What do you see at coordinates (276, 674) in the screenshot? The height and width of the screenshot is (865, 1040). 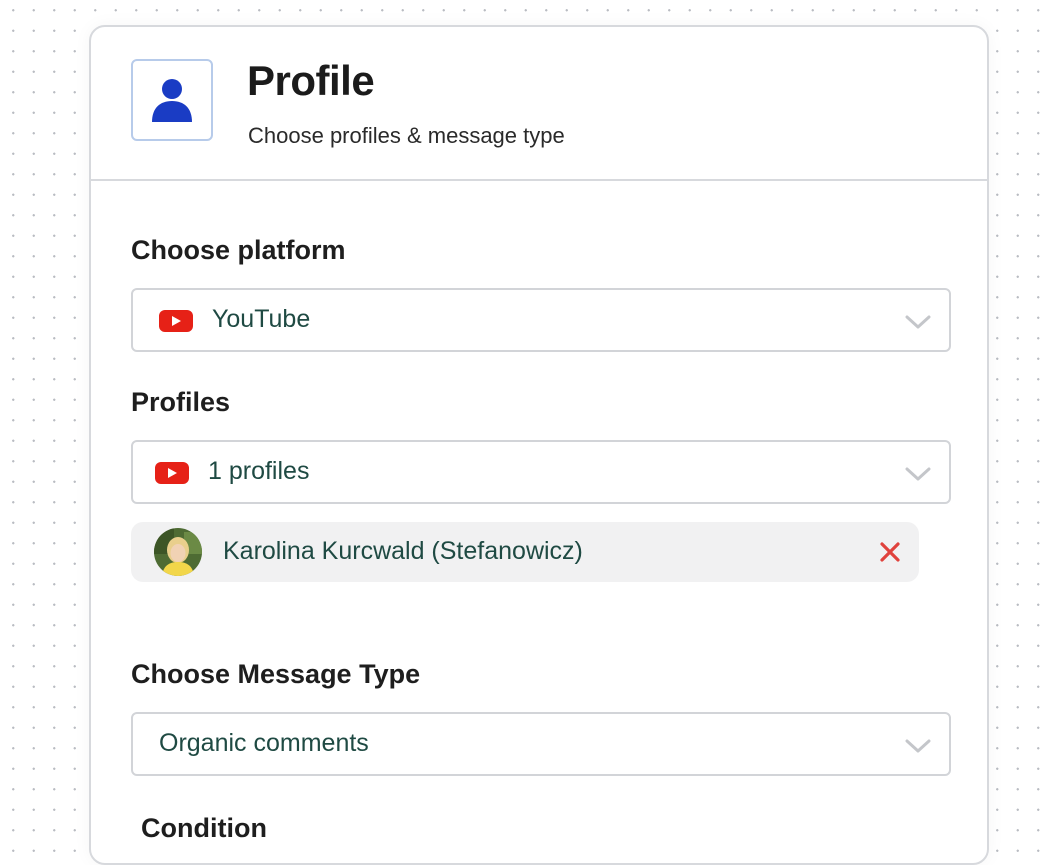 I see `message-type-label: Choose Message Type` at bounding box center [276, 674].